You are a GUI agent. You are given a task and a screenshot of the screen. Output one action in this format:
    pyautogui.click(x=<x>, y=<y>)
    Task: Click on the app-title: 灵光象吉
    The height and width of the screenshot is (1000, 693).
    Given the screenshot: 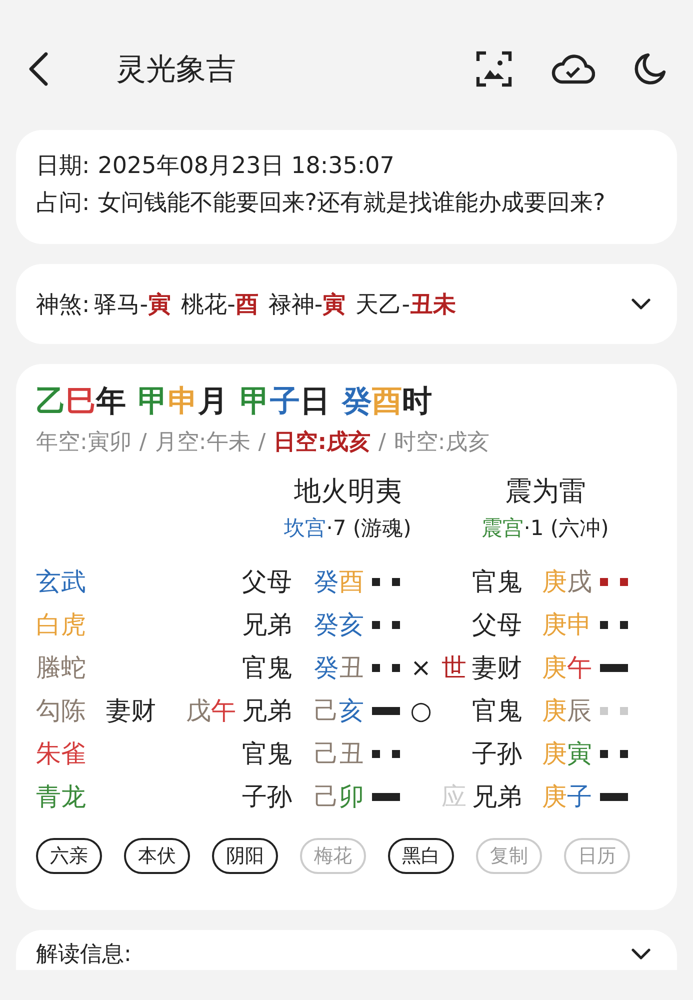 What is the action you would take?
    pyautogui.click(x=176, y=69)
    